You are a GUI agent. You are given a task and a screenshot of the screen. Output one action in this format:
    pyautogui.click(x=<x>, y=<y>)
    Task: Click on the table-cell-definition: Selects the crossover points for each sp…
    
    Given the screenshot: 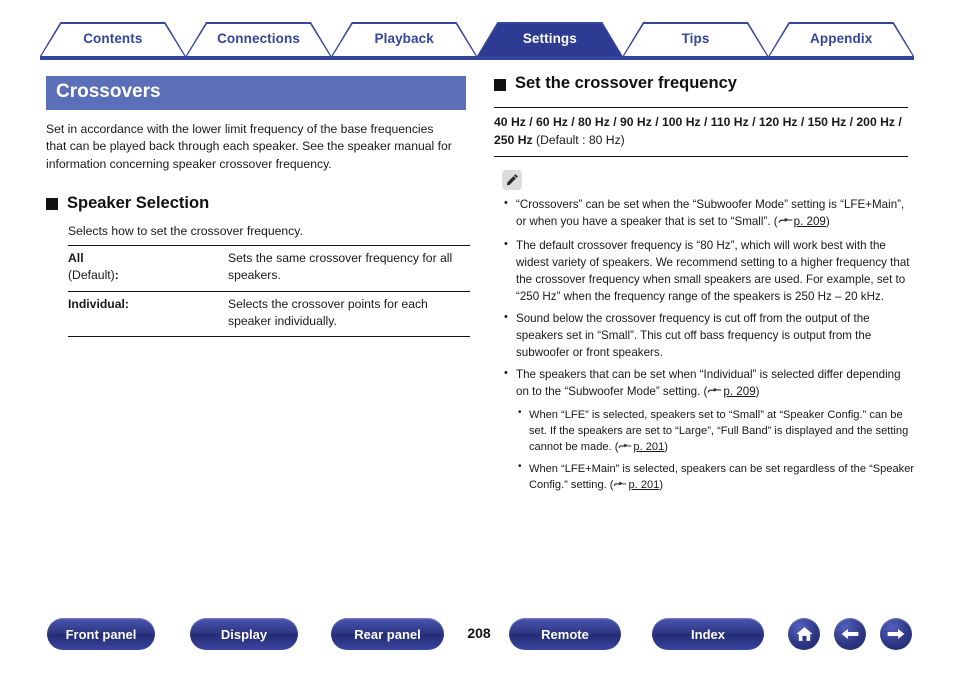 What is the action you would take?
    pyautogui.click(x=349, y=313)
    